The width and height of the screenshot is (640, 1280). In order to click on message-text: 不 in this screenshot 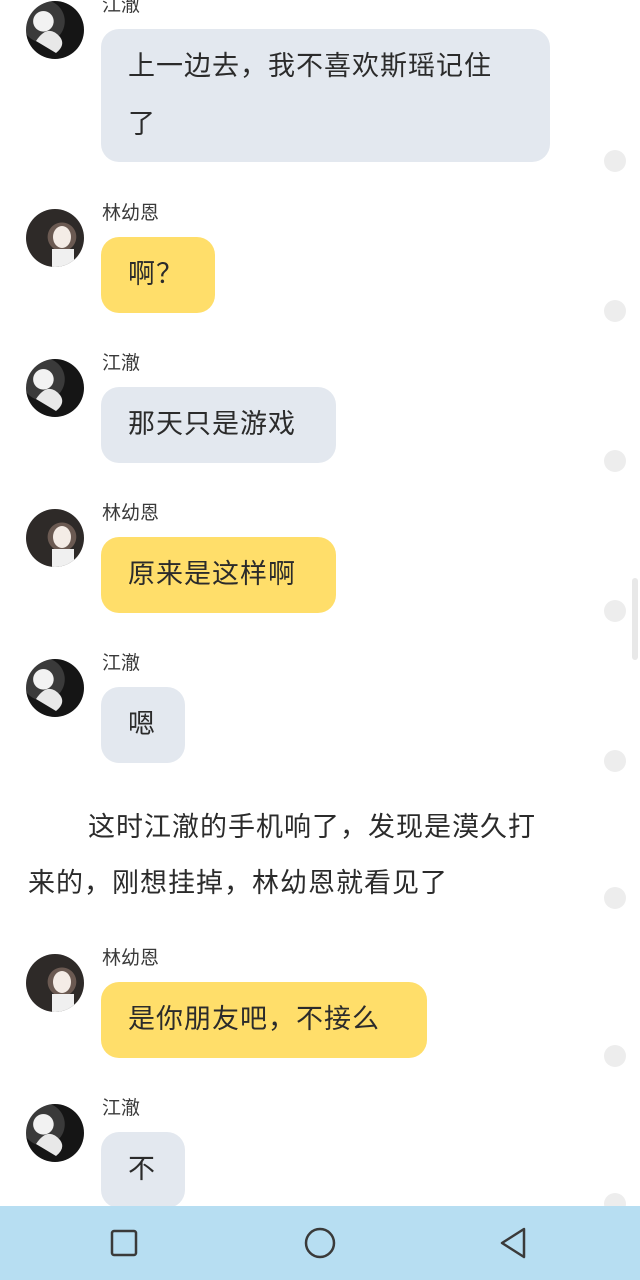, I will do `click(142, 1169)`.